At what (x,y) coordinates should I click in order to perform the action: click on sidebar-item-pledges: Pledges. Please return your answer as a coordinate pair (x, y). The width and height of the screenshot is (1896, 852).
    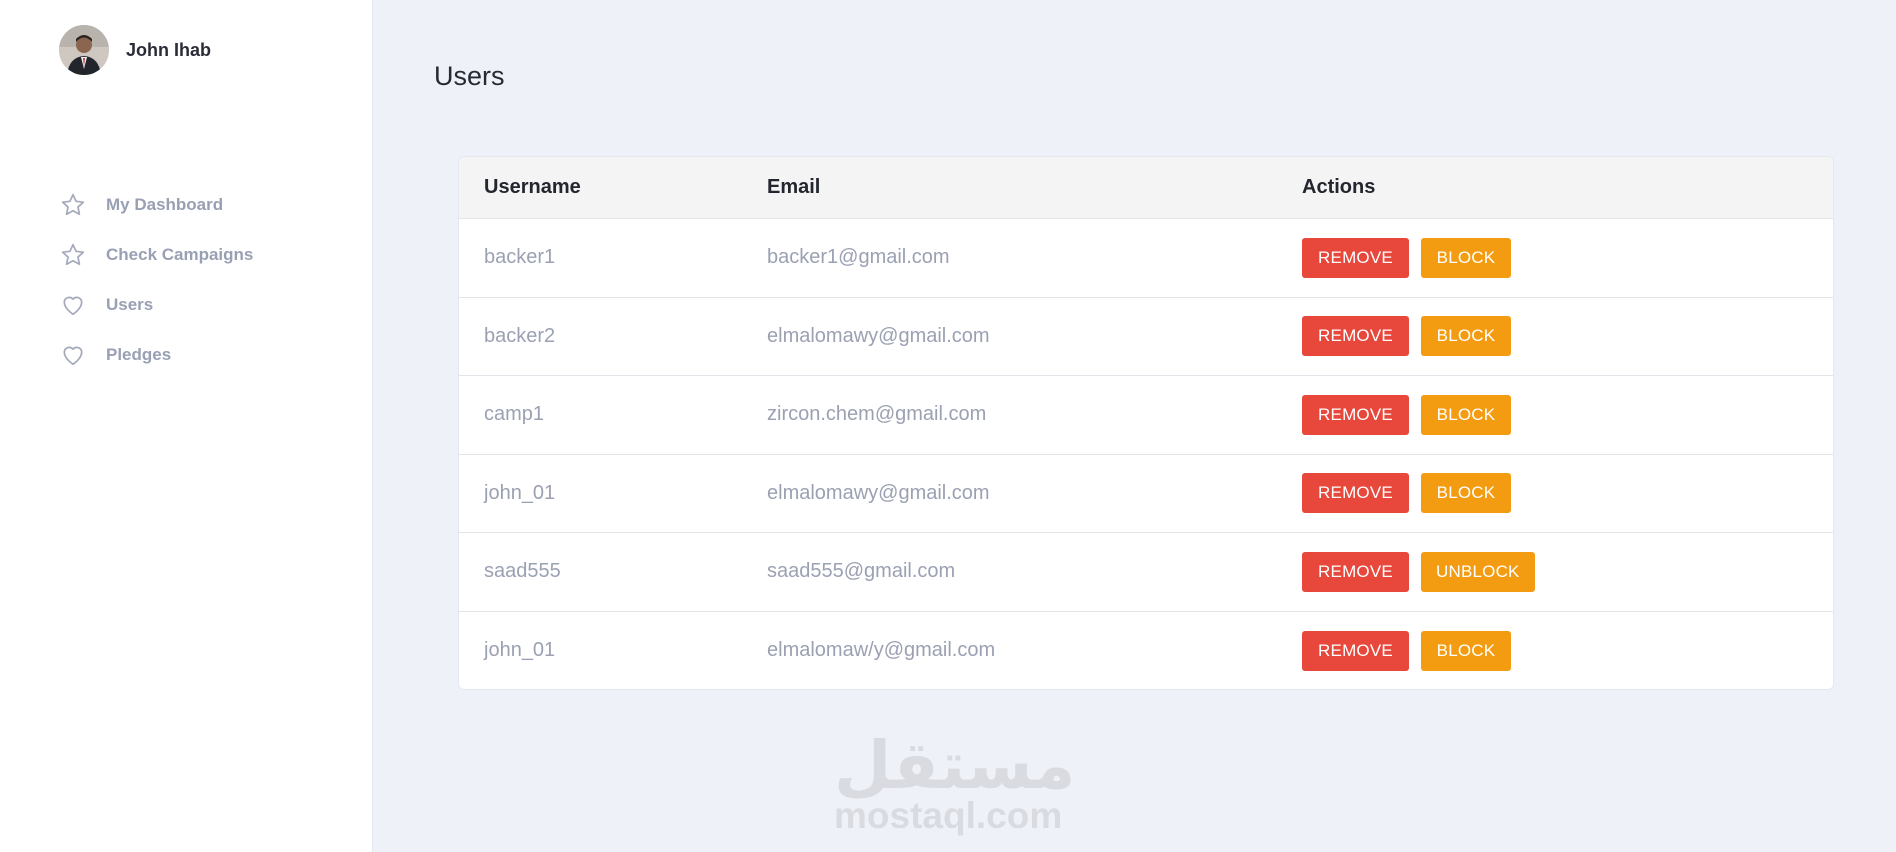
    Looking at the image, I should click on (156, 355).